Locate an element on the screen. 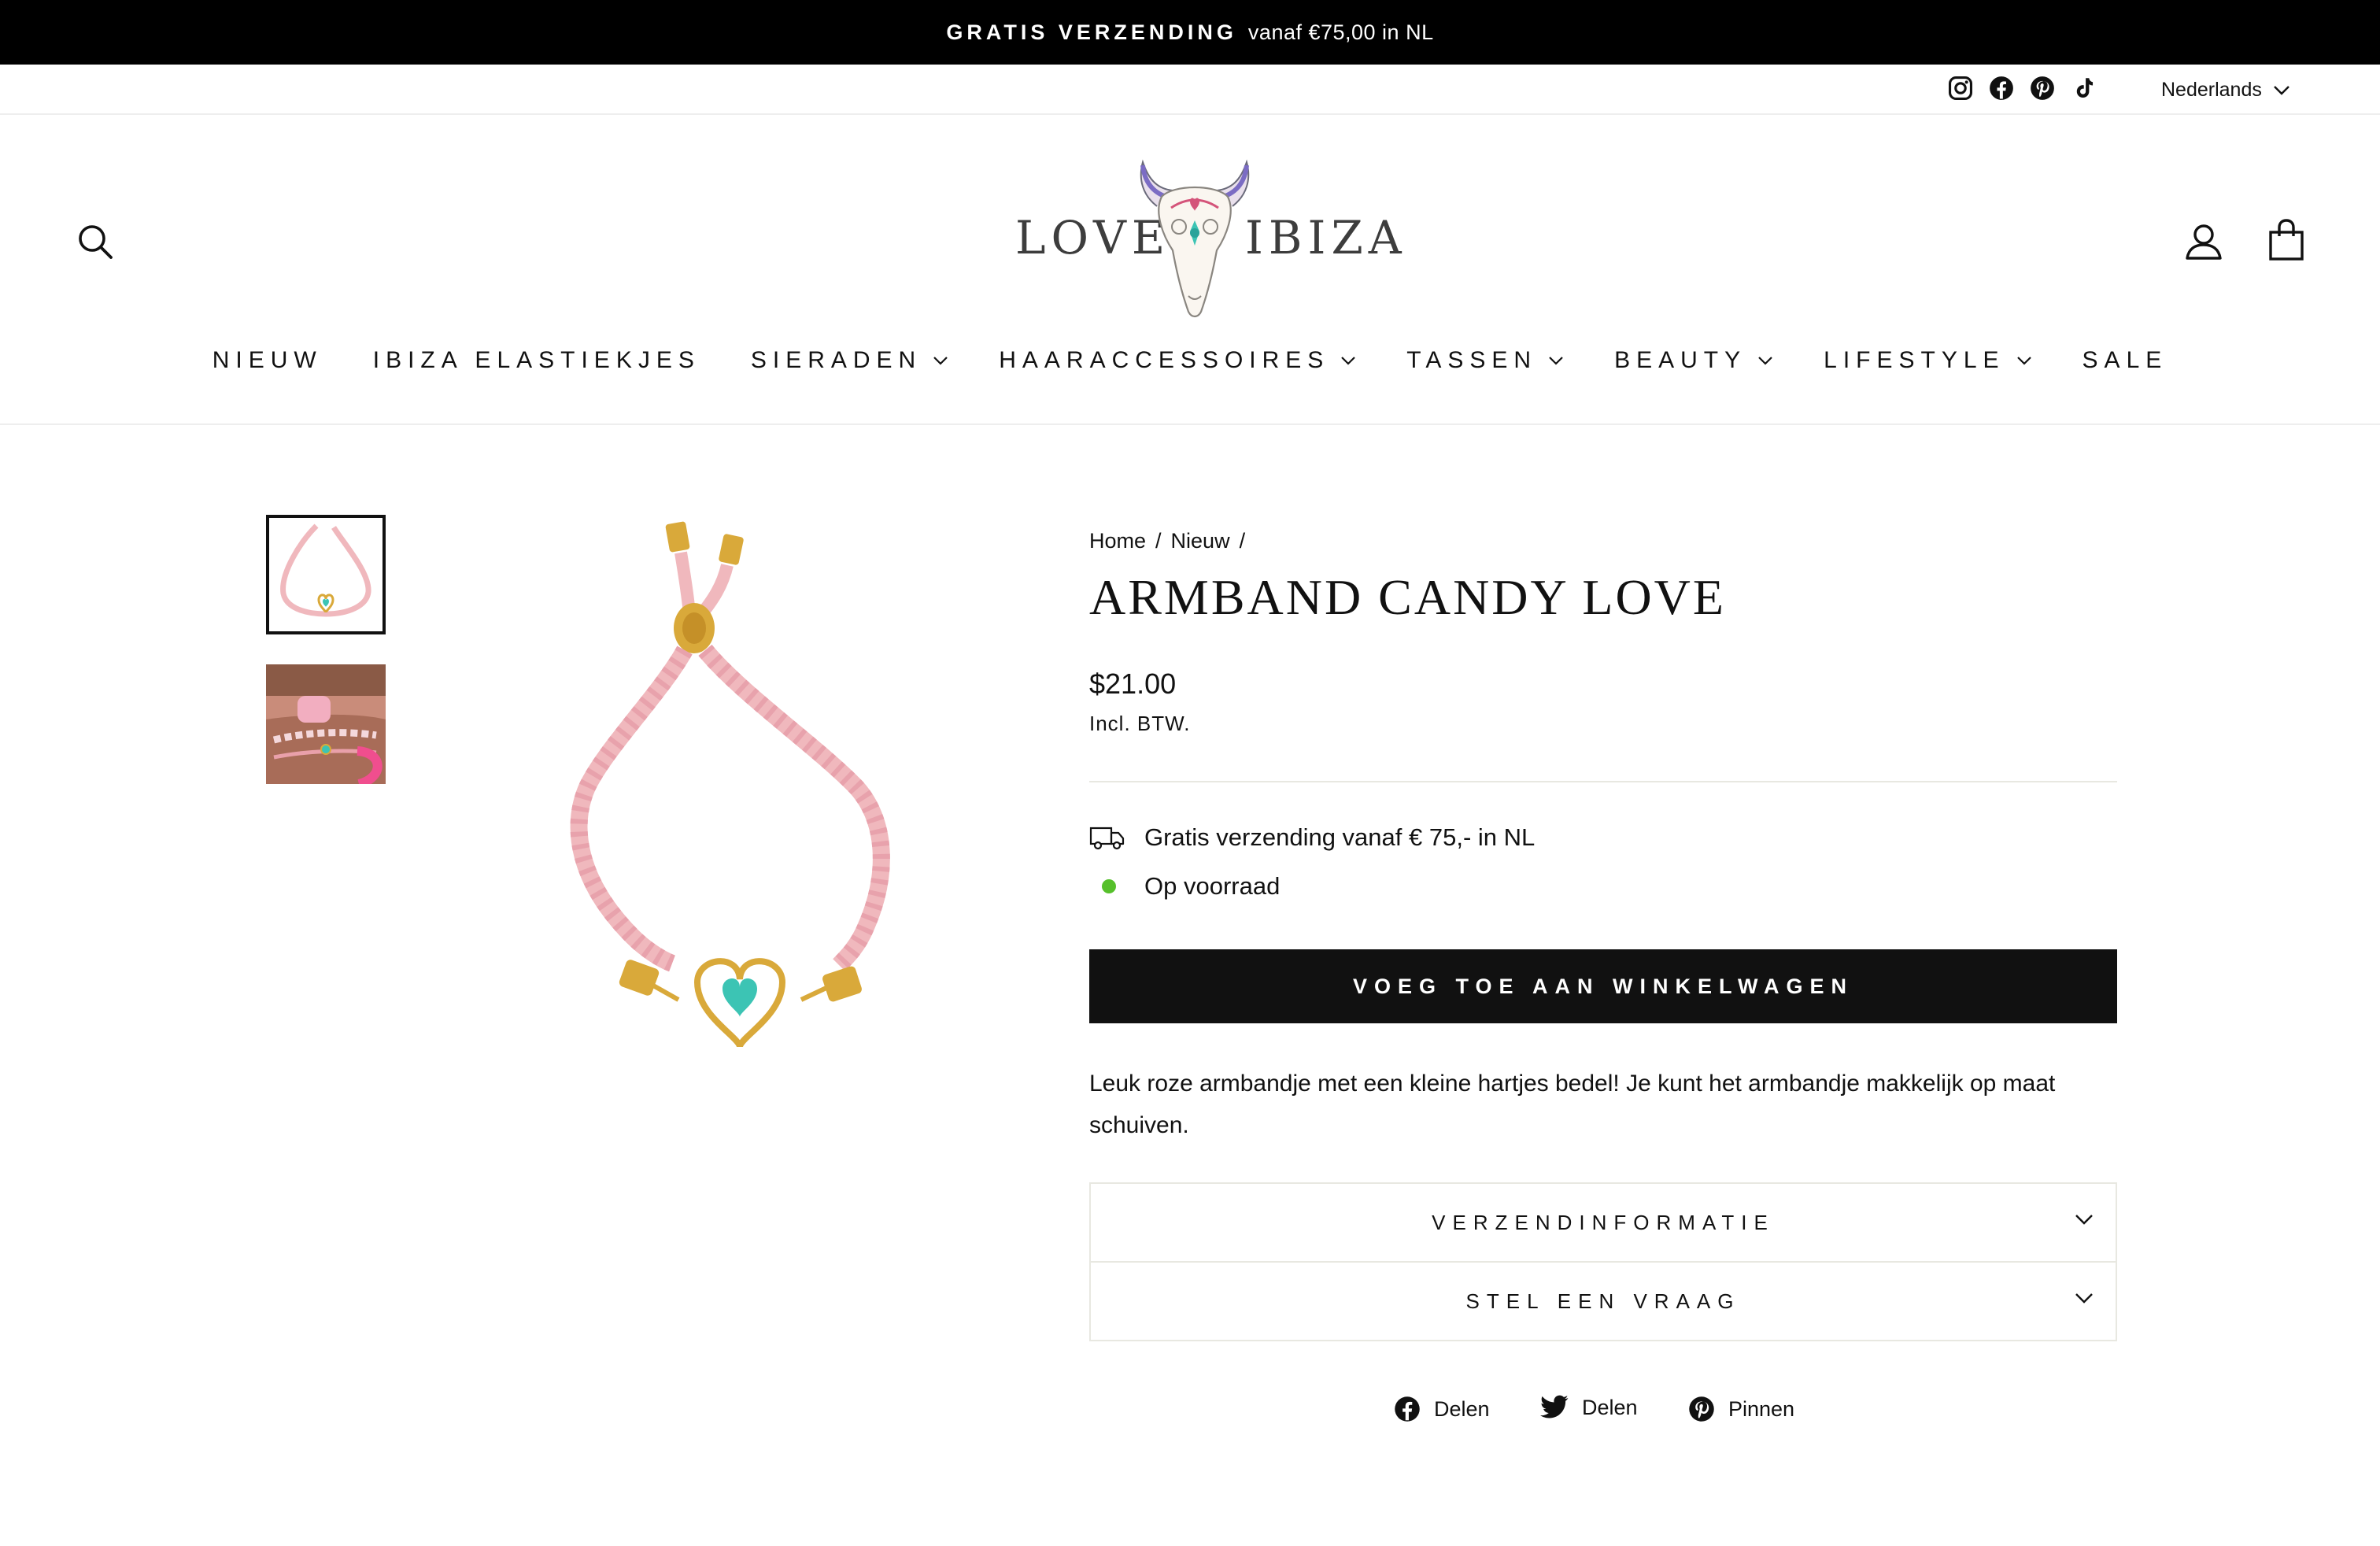 The height and width of the screenshot is (1546, 2380). nav-item-haaraccessoires: HAARACCESSOIRES is located at coordinates (1177, 360).